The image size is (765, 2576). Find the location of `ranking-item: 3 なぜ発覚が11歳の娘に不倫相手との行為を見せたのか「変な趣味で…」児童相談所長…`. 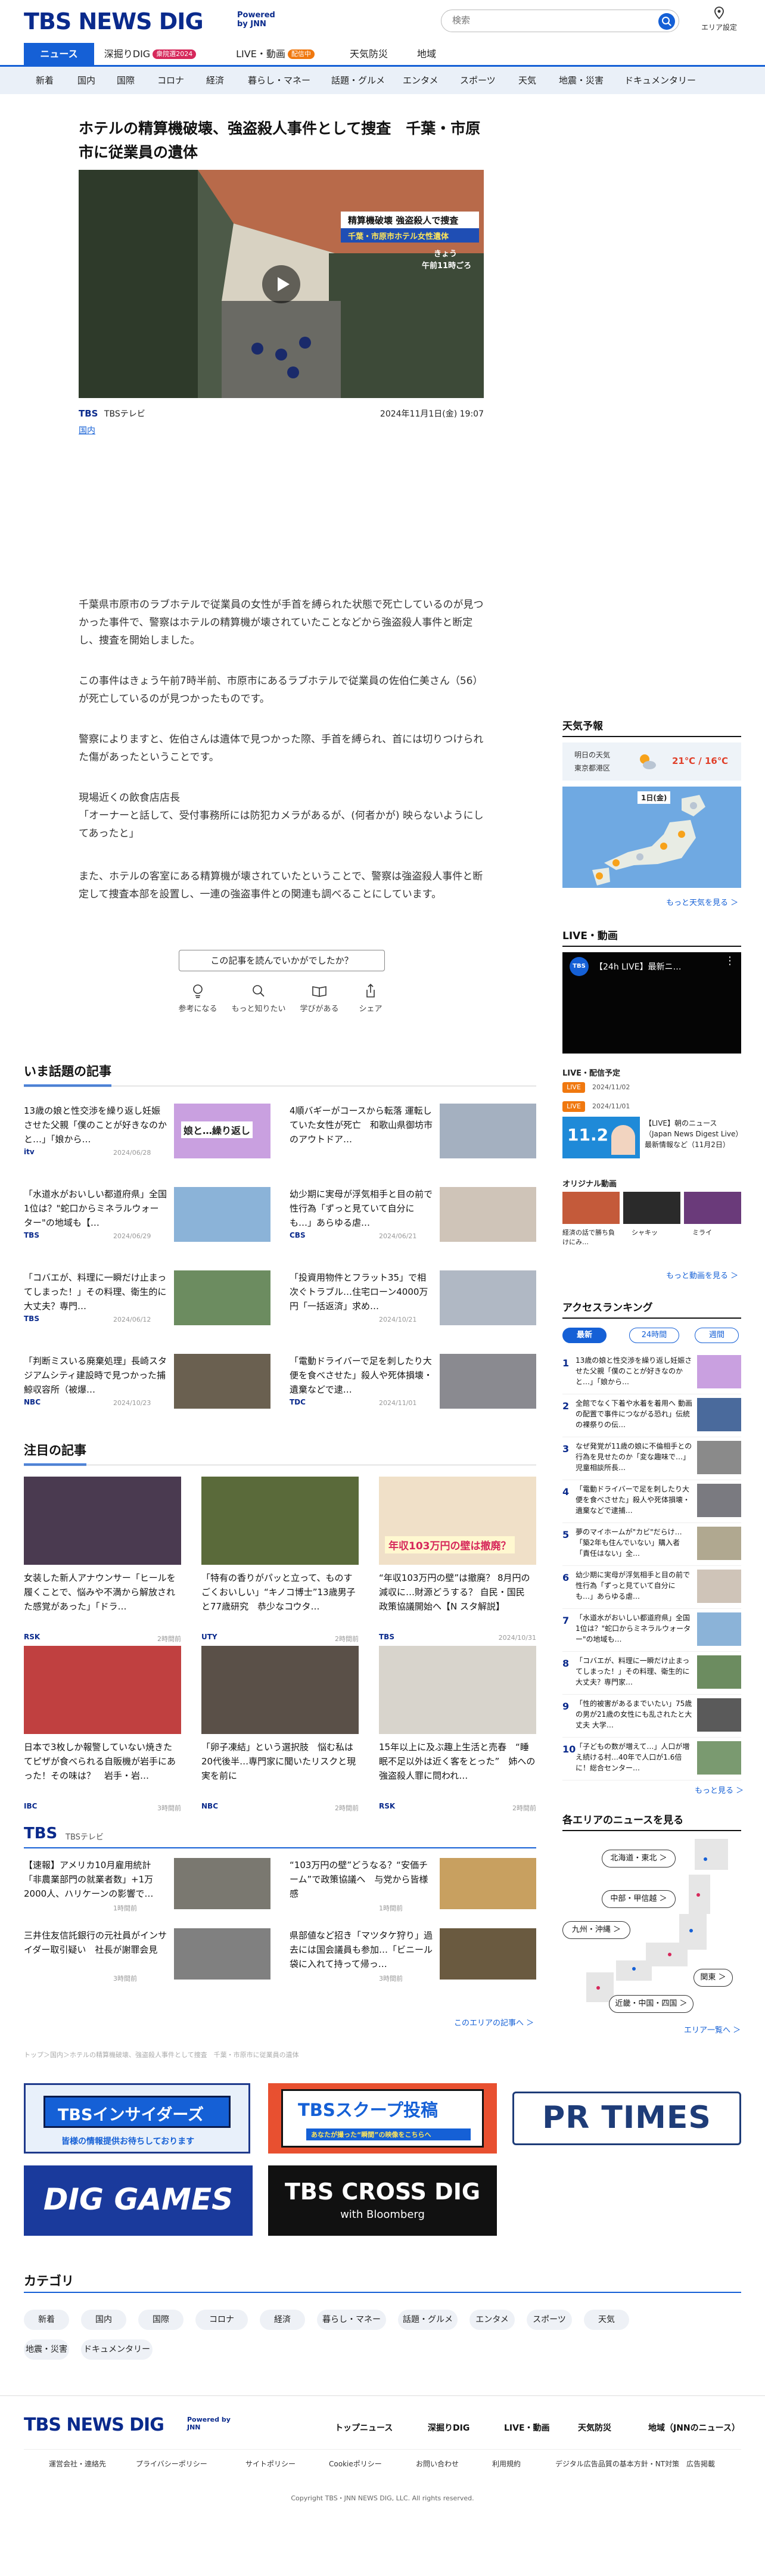

ranking-item: 3 なぜ発覚が11歳の娘に不倫相手との行為を見せたのか「変な趣味で…」児童相談所長… is located at coordinates (651, 1459).